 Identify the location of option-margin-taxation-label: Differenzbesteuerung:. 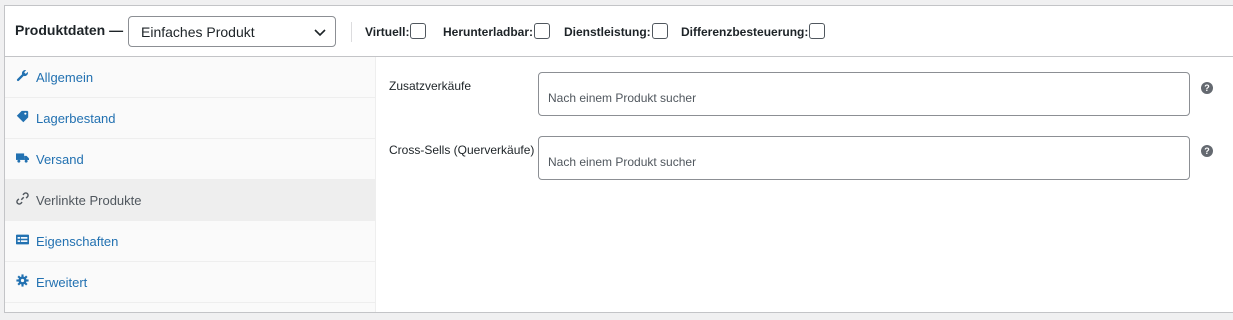
(745, 31).